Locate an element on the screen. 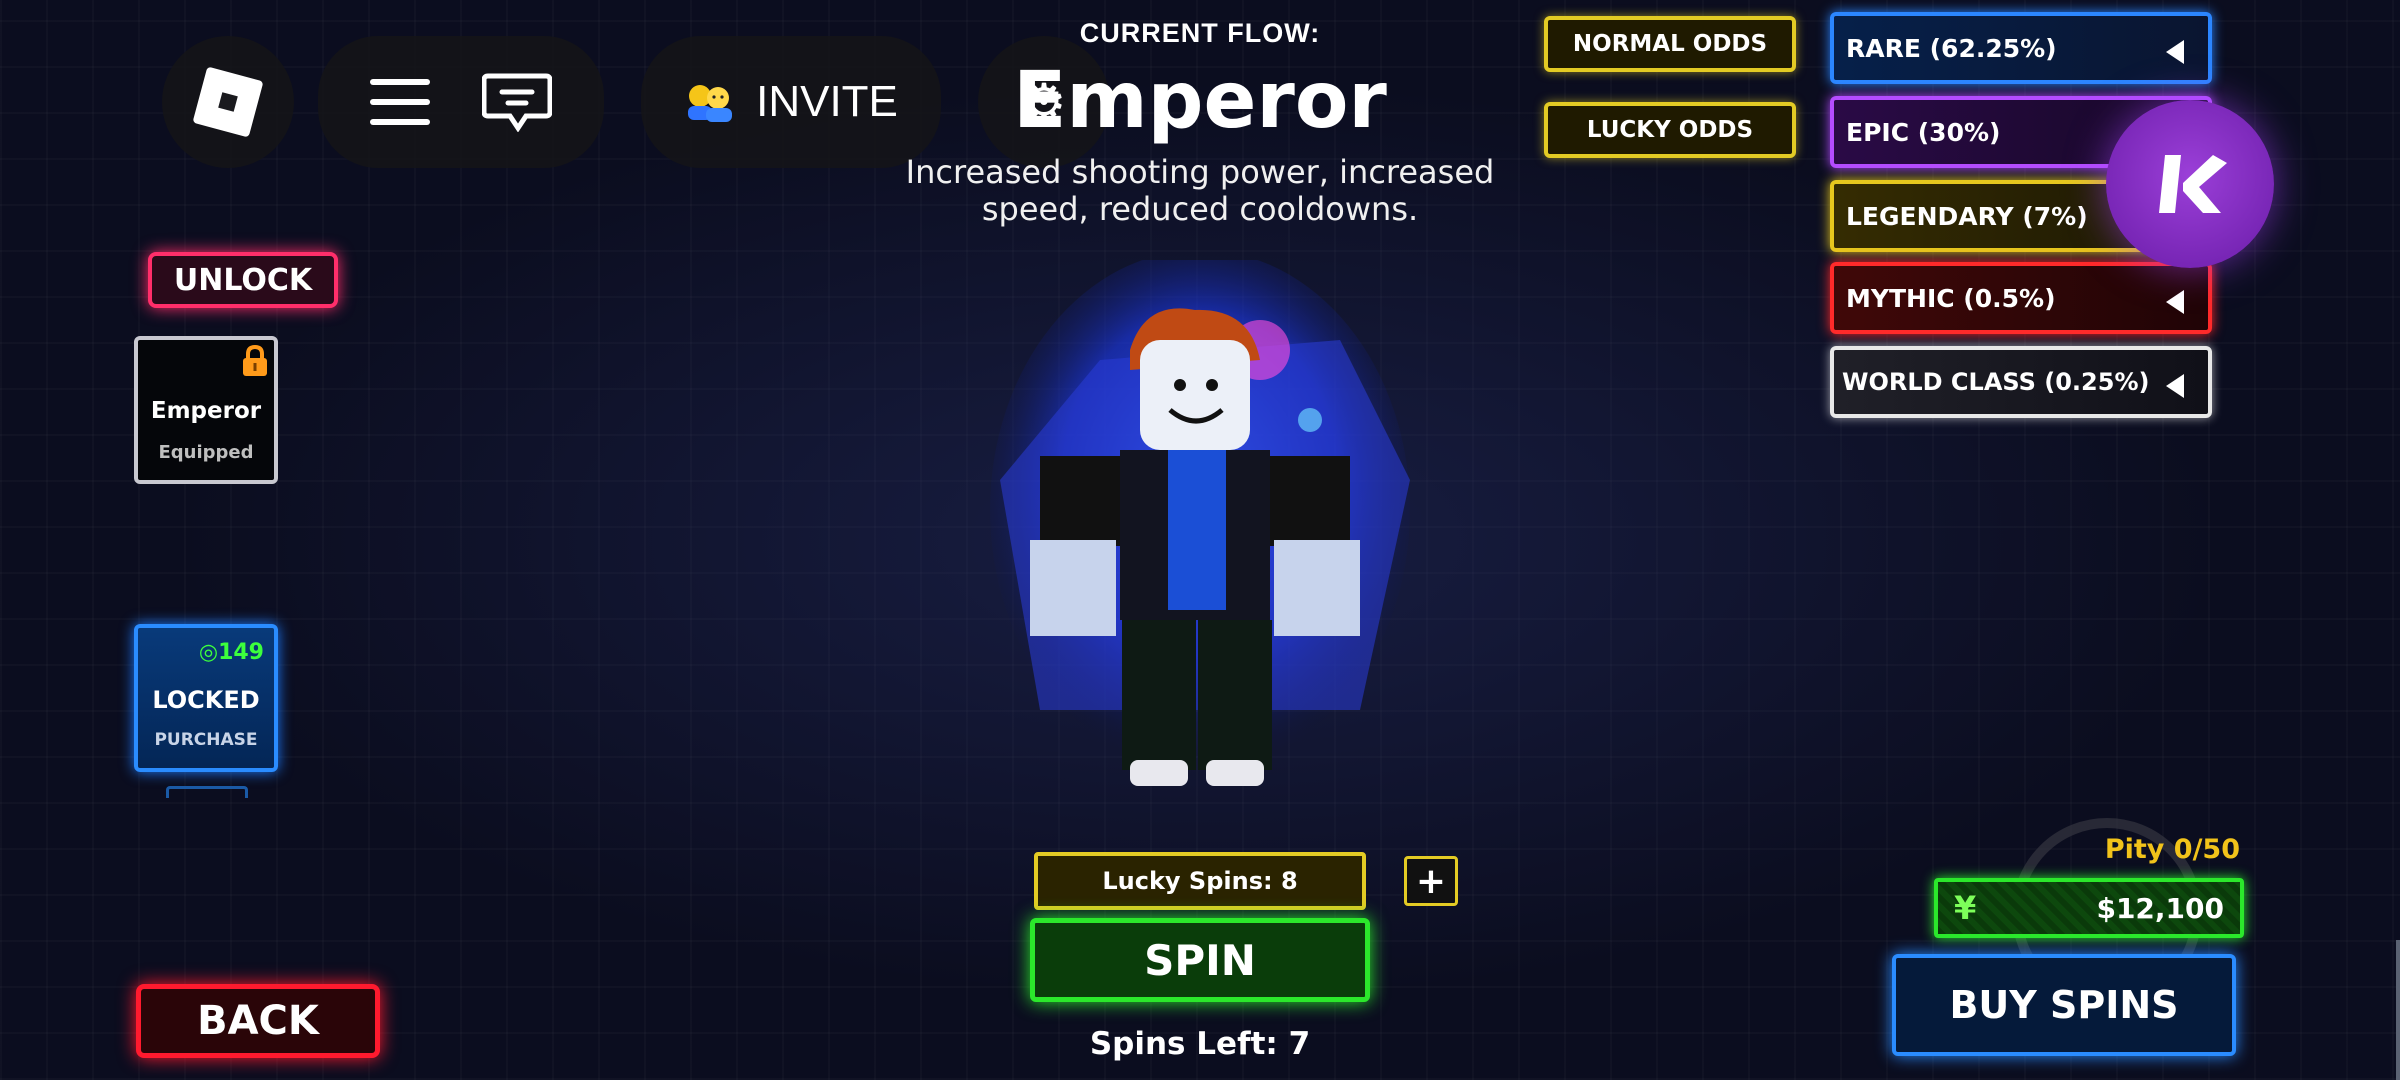 This screenshot has height=1080, width=2400. card-name: LOCKED is located at coordinates (206, 700).